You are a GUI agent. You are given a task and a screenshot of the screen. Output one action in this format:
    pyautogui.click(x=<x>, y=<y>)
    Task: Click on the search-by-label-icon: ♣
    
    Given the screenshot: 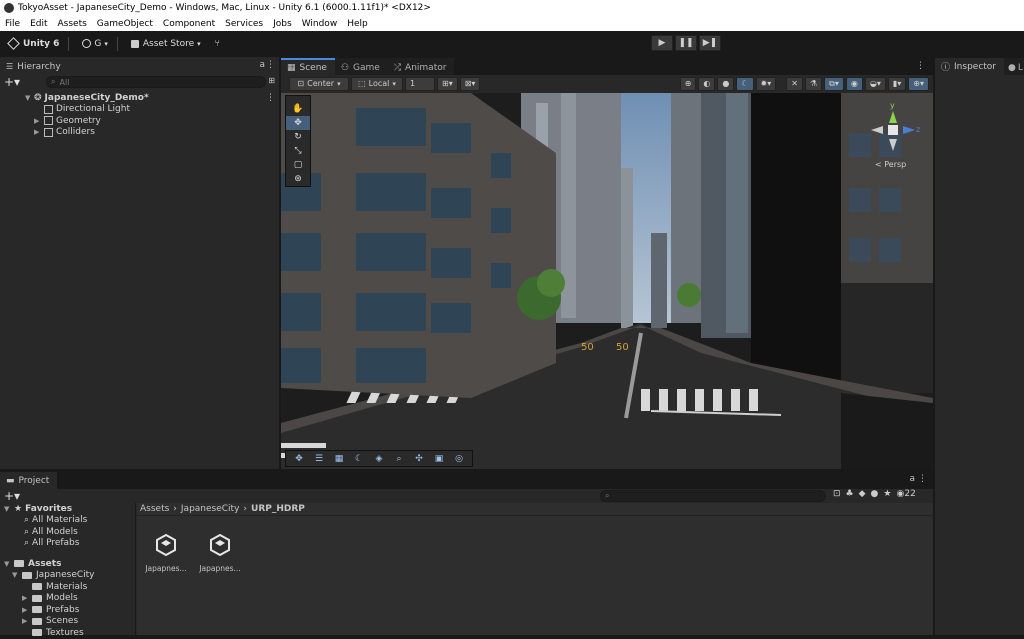 What is the action you would take?
    pyautogui.click(x=850, y=494)
    